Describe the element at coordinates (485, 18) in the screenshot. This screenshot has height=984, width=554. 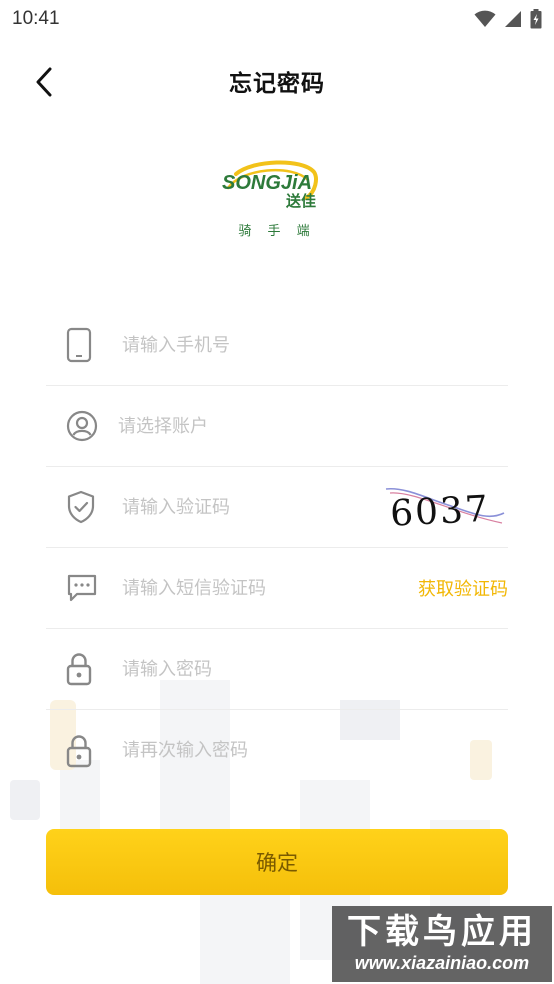
I see `wifi-icon` at that location.